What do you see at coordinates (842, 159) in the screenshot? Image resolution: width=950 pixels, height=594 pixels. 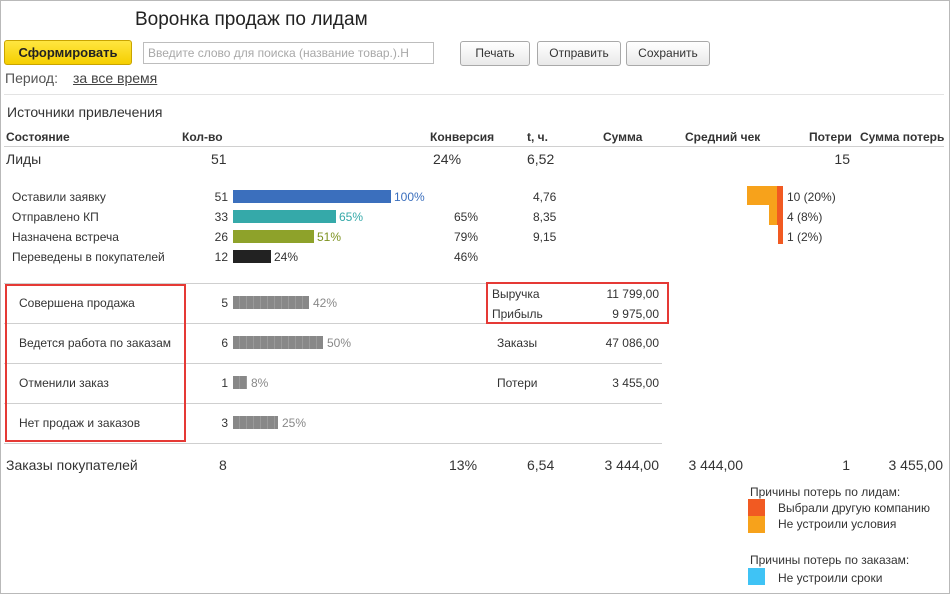 I see `leads-losses: 15` at bounding box center [842, 159].